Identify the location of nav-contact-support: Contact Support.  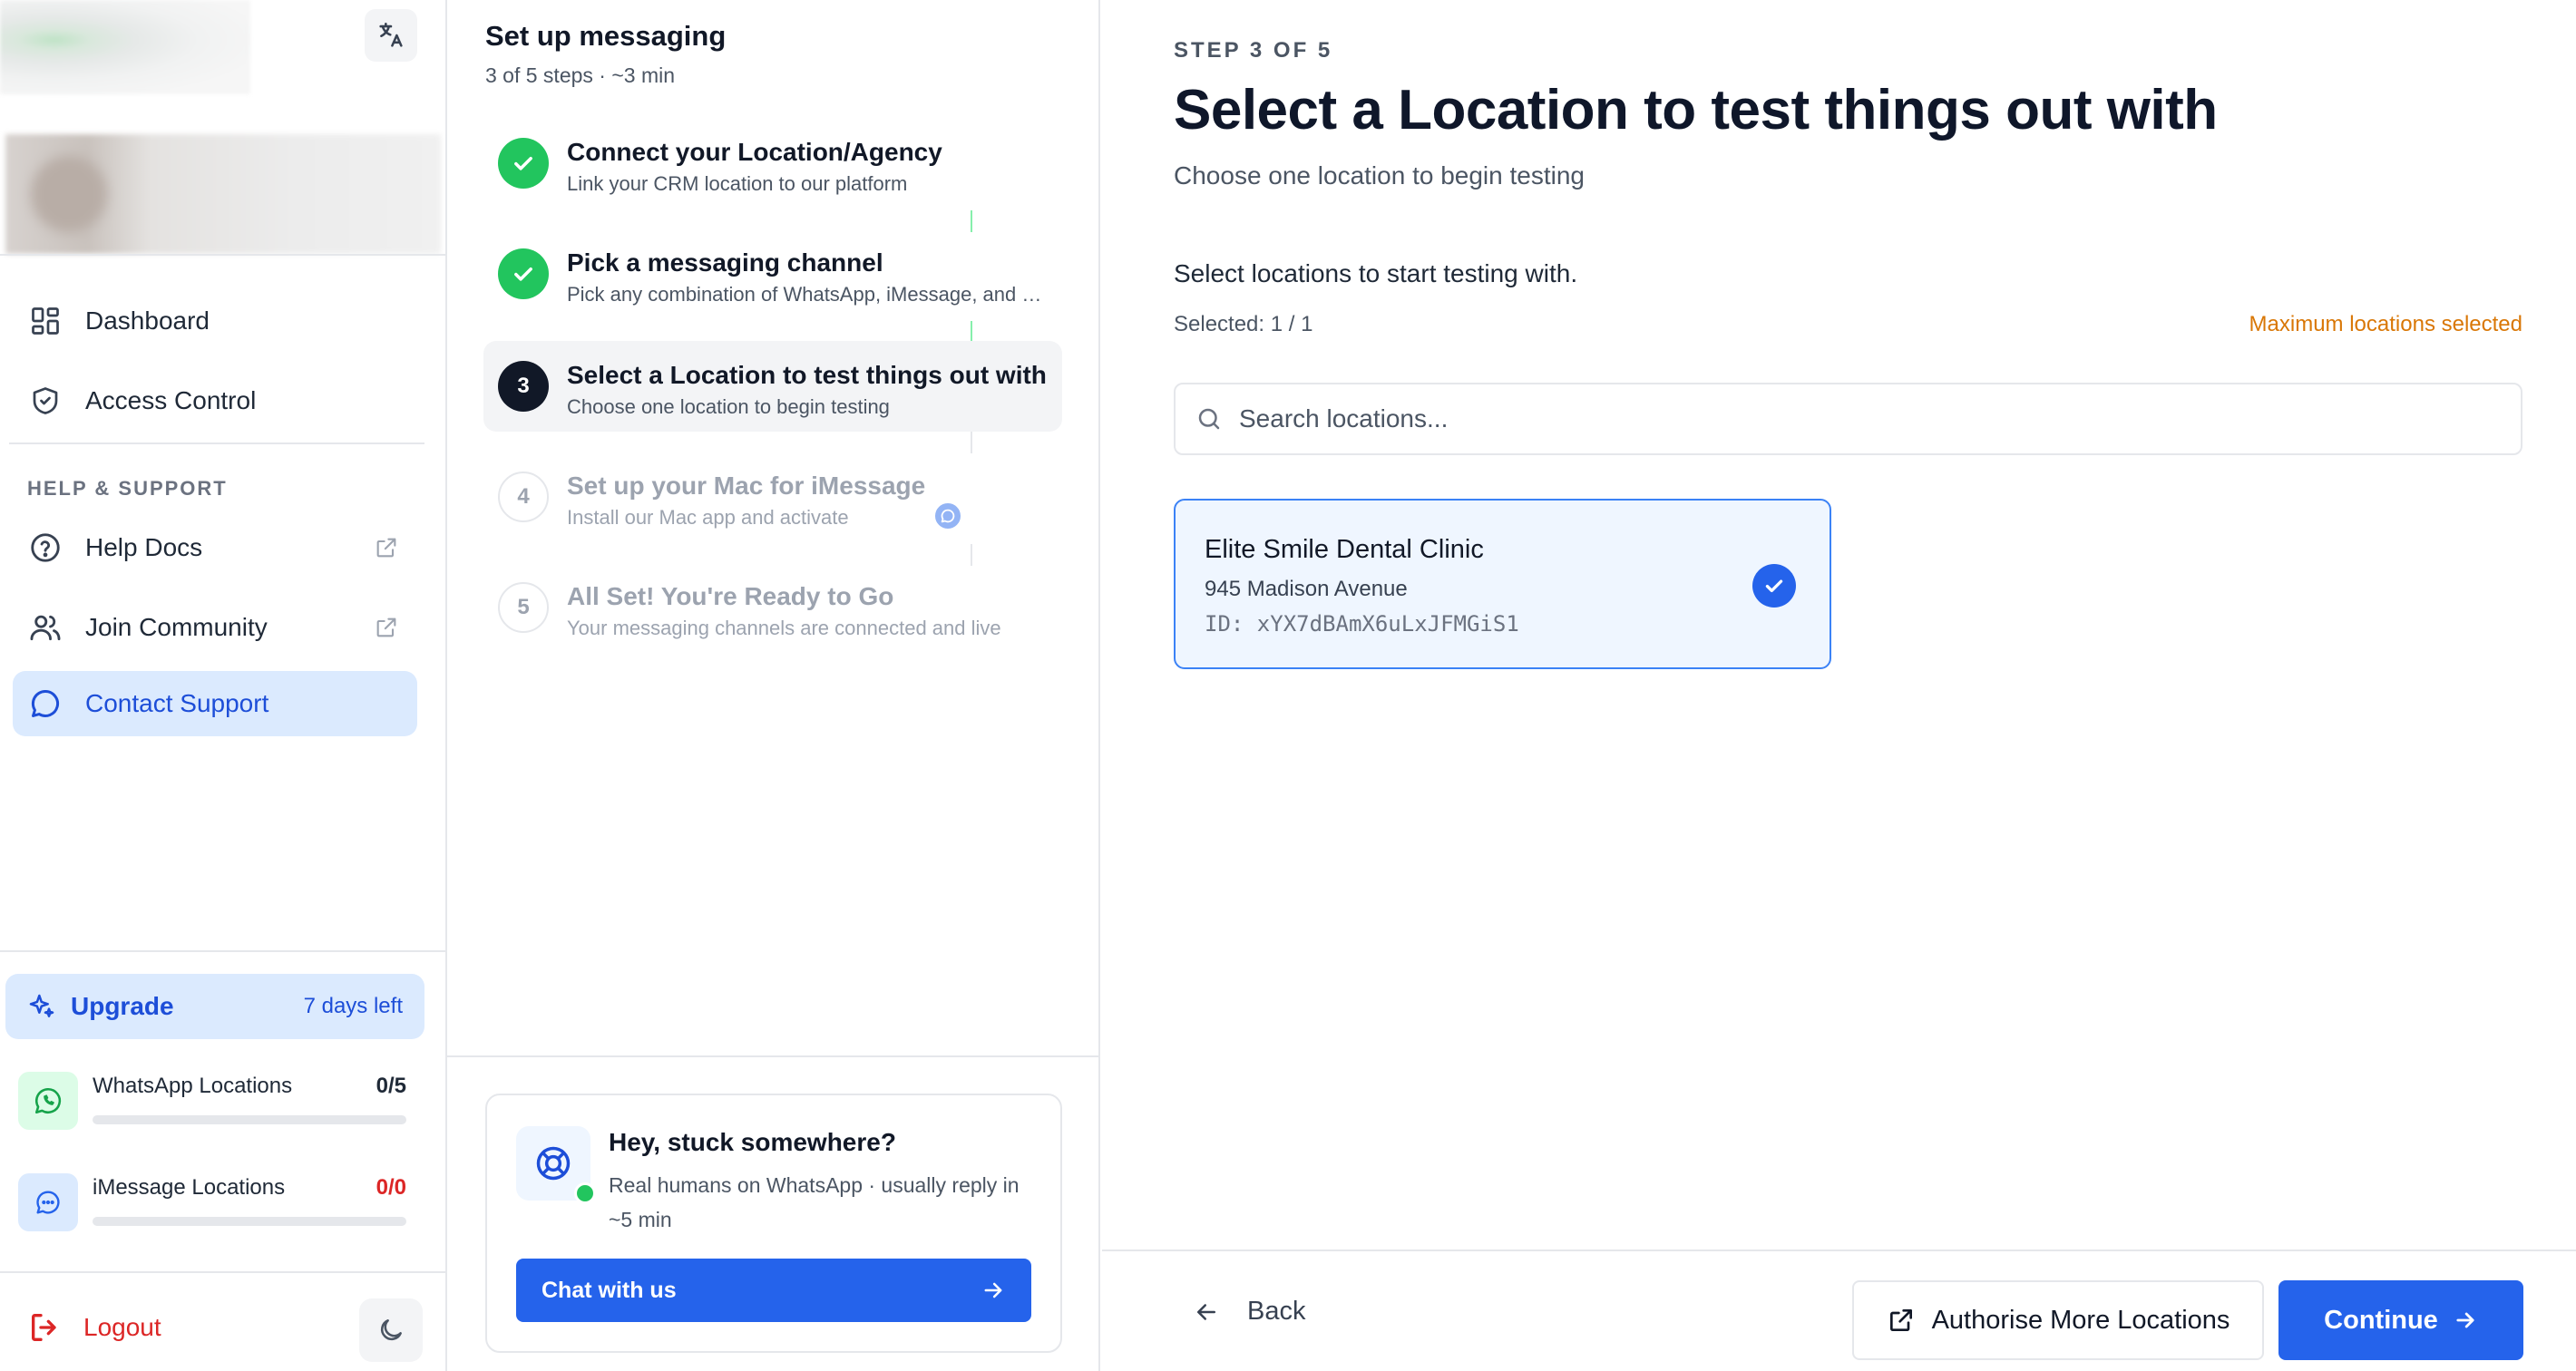
(215, 703).